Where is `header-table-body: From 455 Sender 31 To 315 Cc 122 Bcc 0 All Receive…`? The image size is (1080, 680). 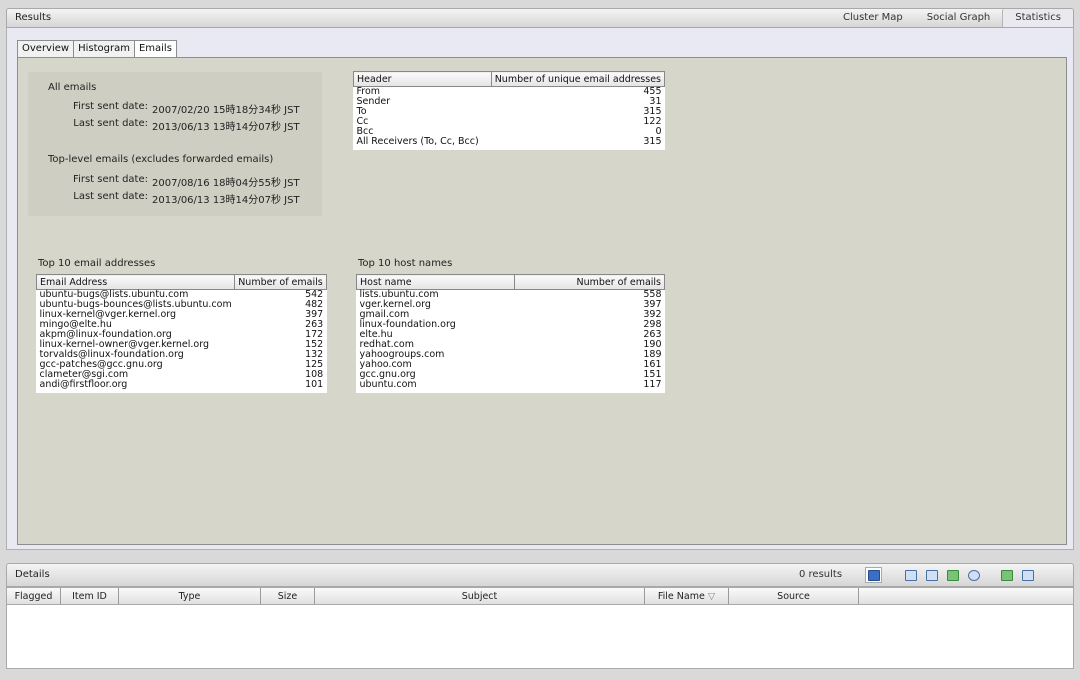
header-table-body: From 455 Sender 31 To 315 Cc 122 Bcc 0 All Receive… is located at coordinates (509, 119).